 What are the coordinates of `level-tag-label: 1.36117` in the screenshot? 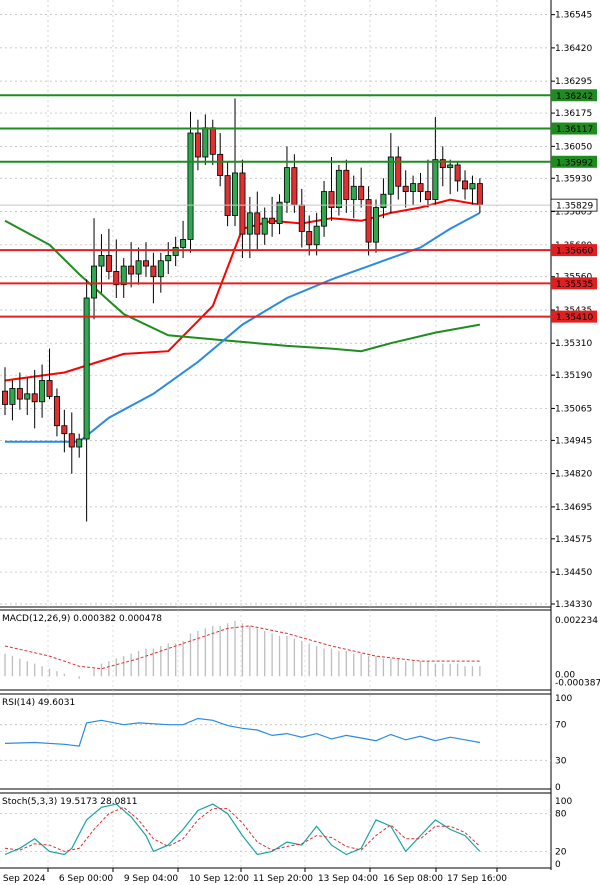 It's located at (574, 130).